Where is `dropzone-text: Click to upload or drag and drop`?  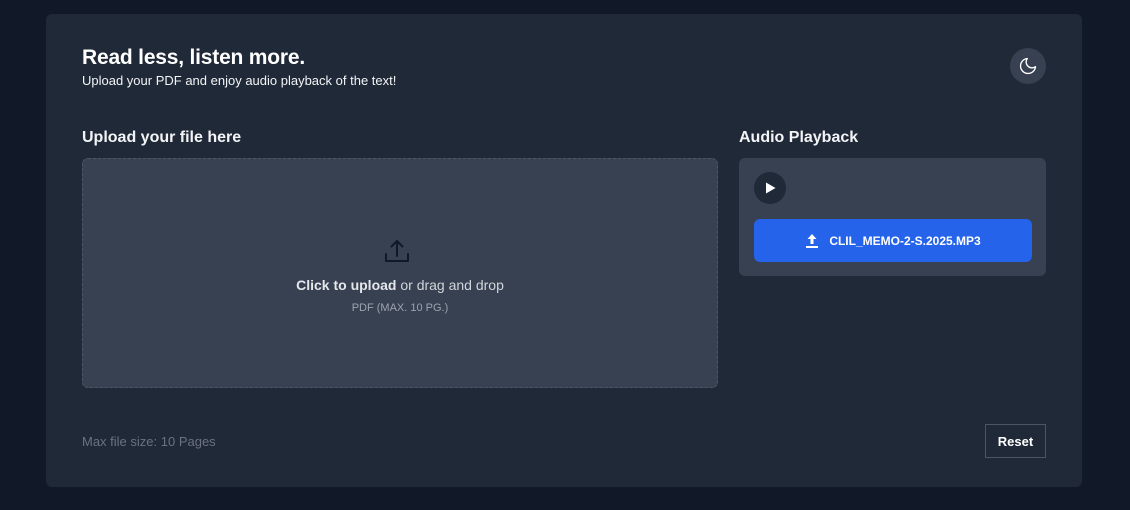 dropzone-text: Click to upload or drag and drop is located at coordinates (400, 285).